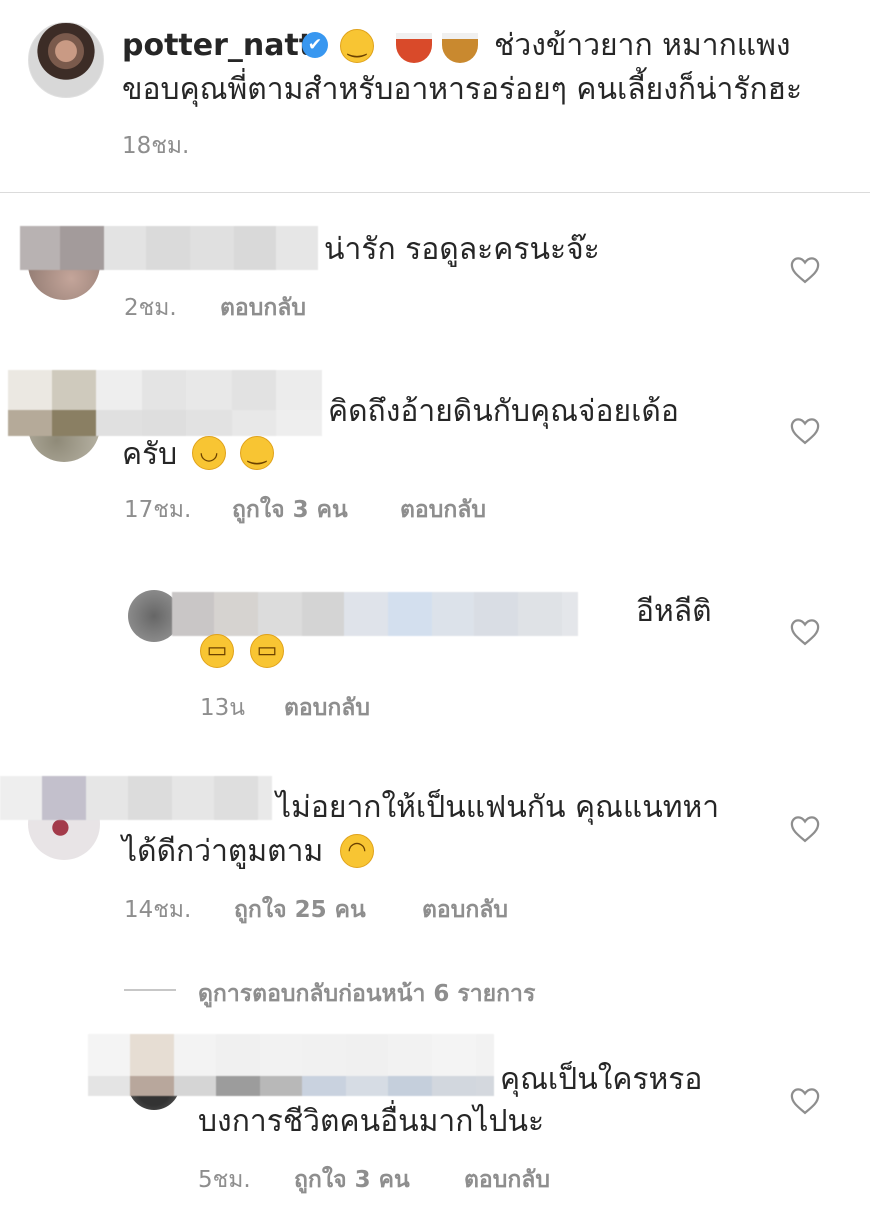  I want to click on comment-text: น่ารัก รอดูละครนะจ๊ะ, so click(462, 249).